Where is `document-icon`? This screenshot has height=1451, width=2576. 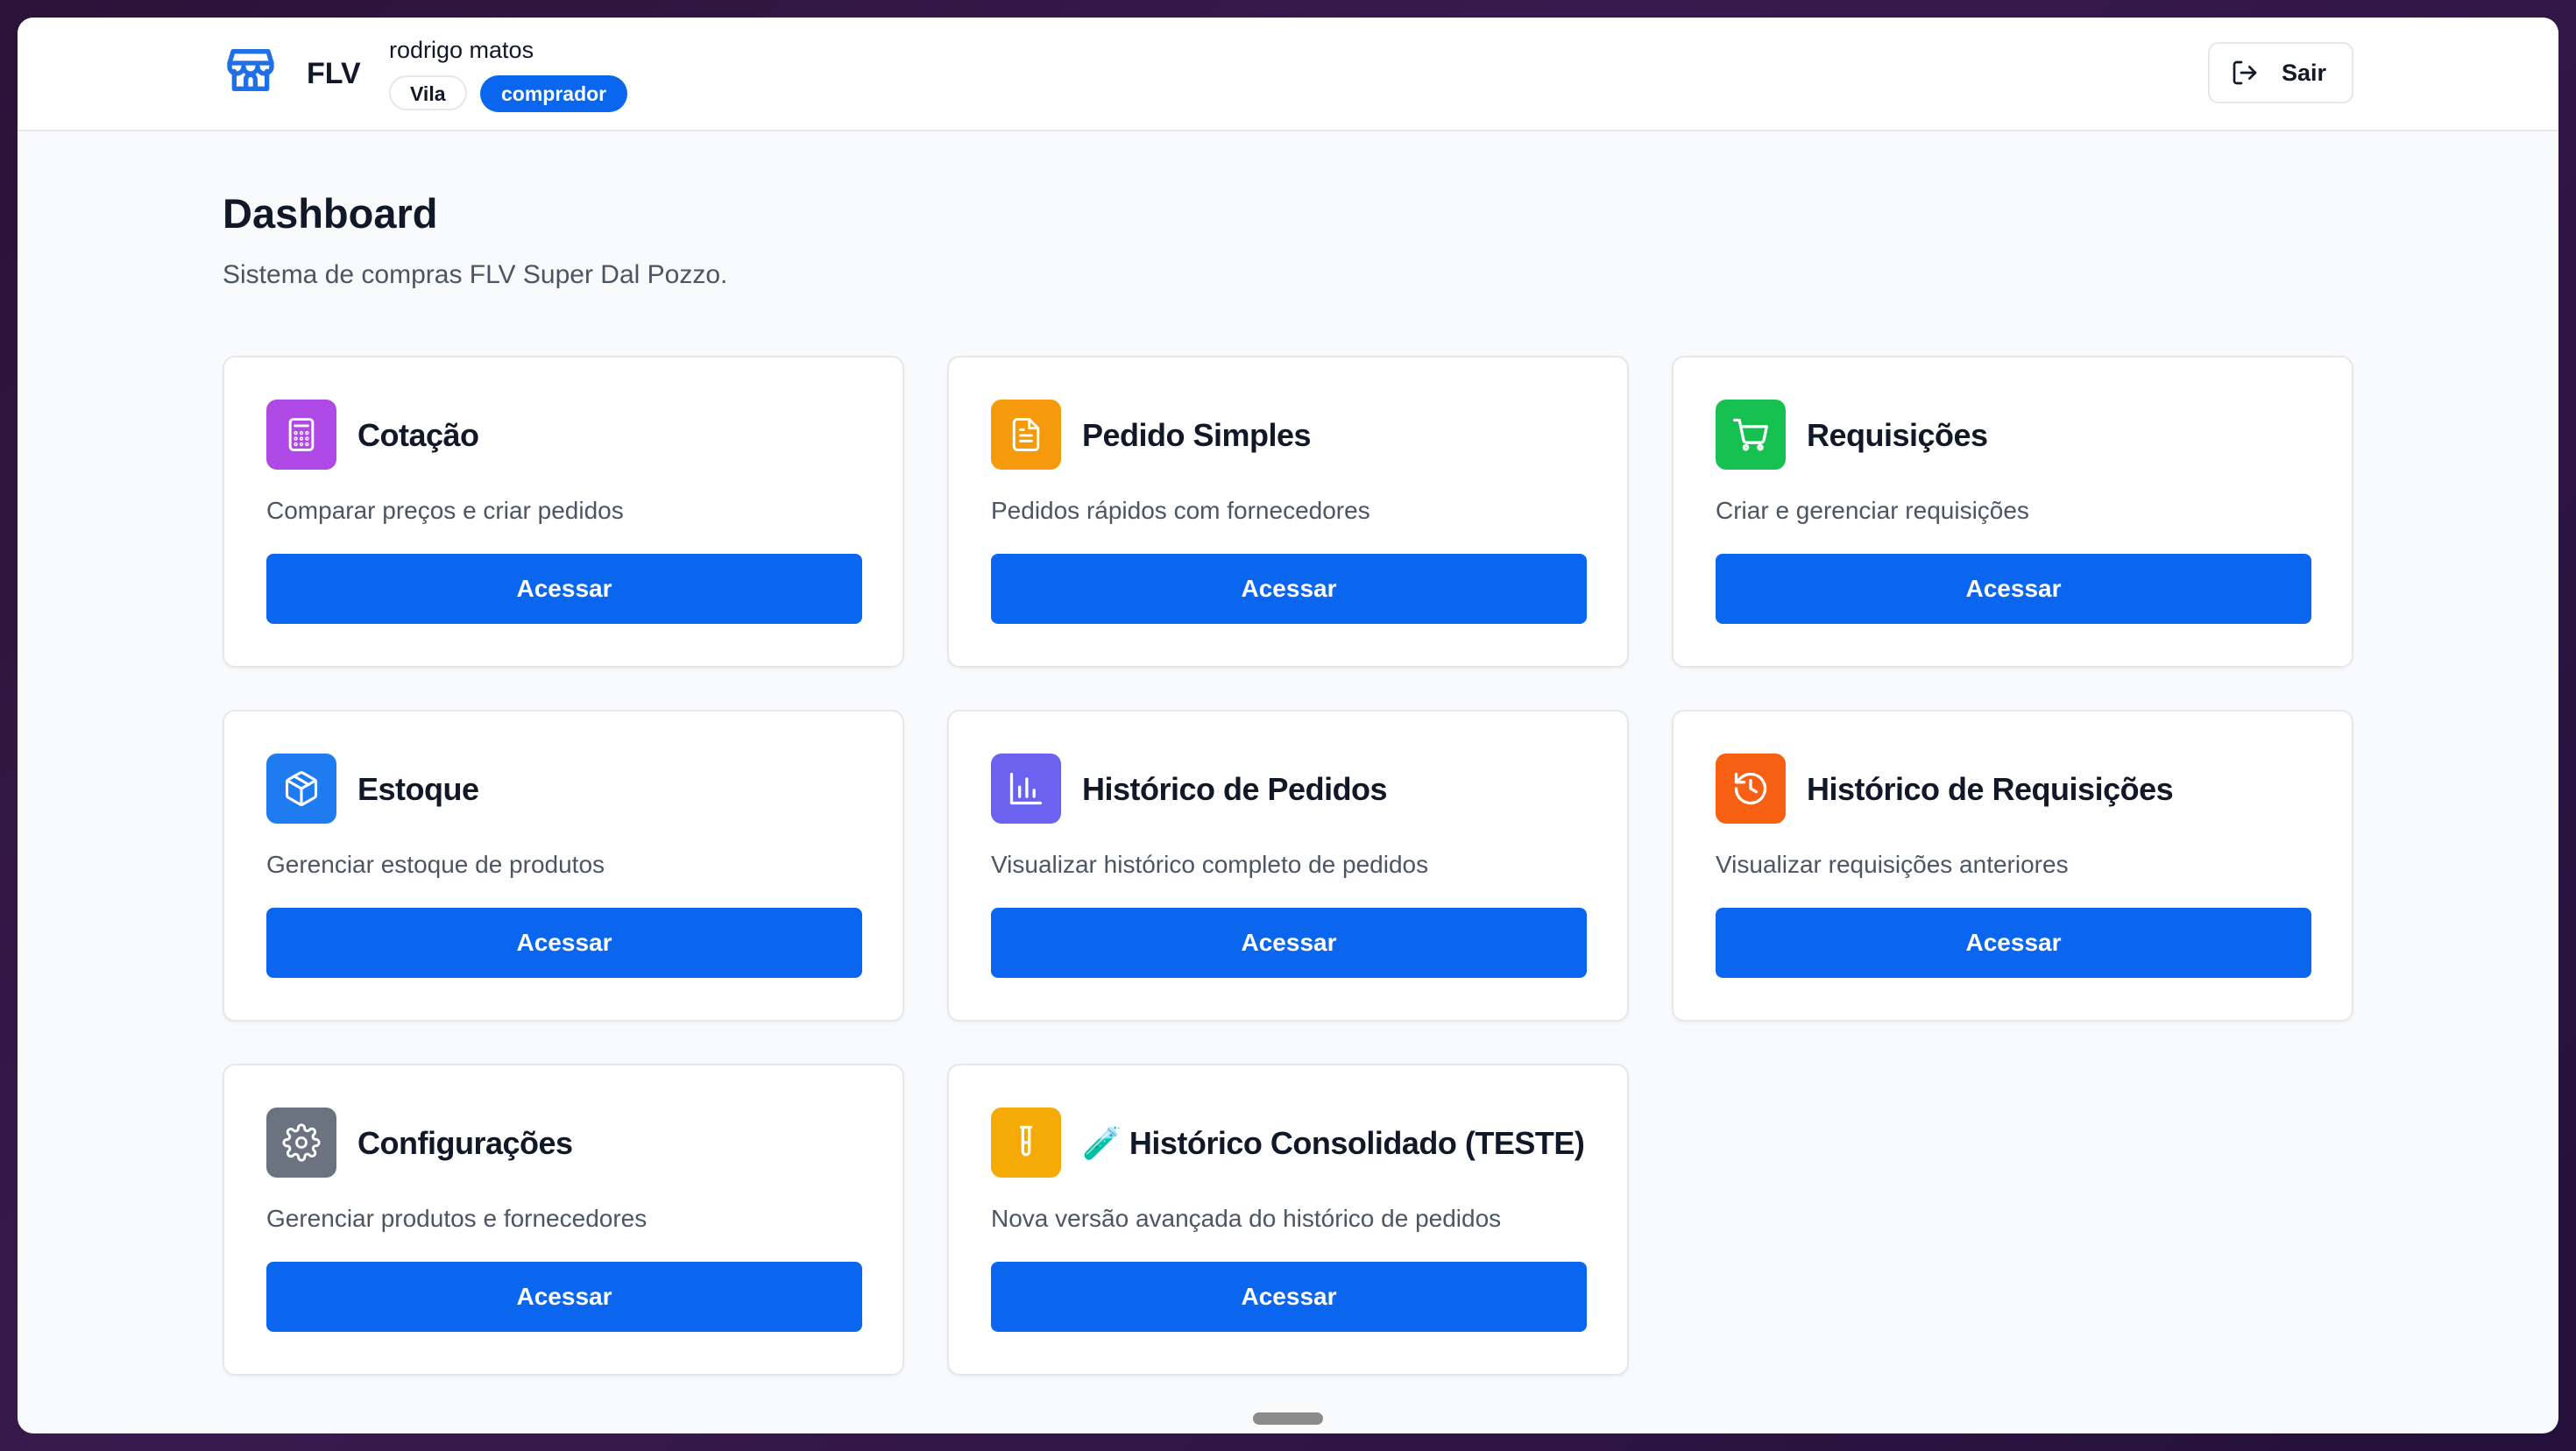 document-icon is located at coordinates (1026, 435).